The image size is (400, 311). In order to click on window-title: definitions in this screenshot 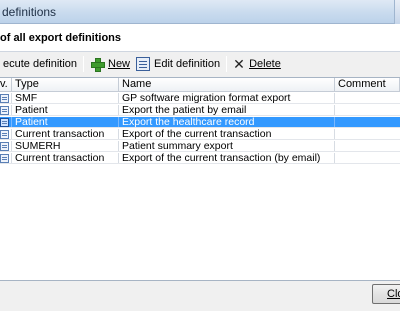, I will do `click(29, 12)`.